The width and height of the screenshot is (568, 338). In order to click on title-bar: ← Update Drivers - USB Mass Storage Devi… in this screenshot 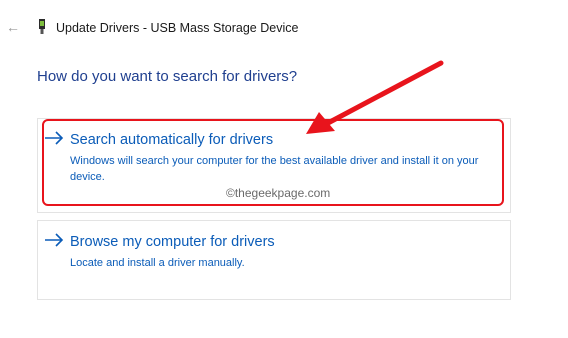, I will do `click(284, 22)`.